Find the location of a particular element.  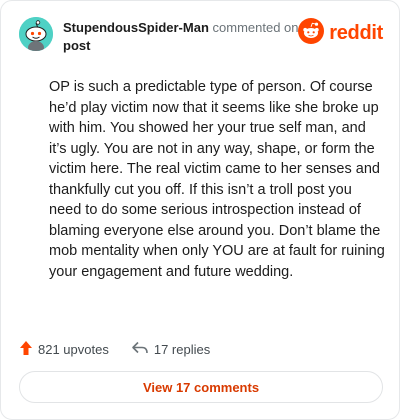

view-comments-button: View 17 comments is located at coordinates (201, 387).